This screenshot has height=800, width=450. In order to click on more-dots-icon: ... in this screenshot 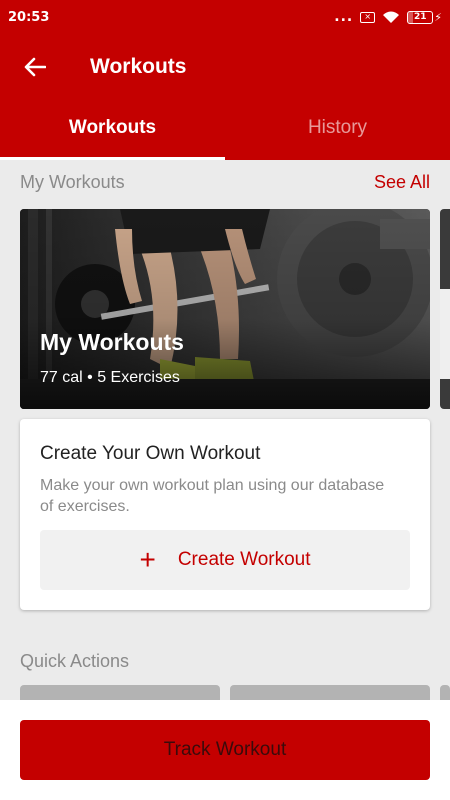, I will do `click(344, 17)`.